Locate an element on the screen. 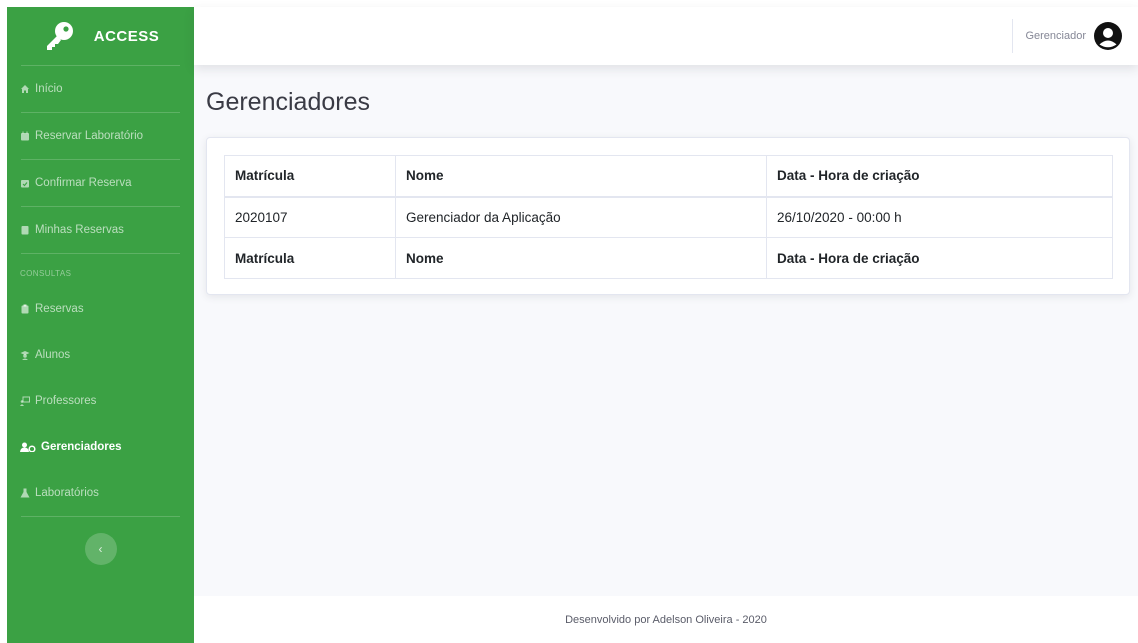 This screenshot has width=1138, height=643. sidebar-item-reservar-laboratorio: Reservar Laboratório is located at coordinates (100, 136).